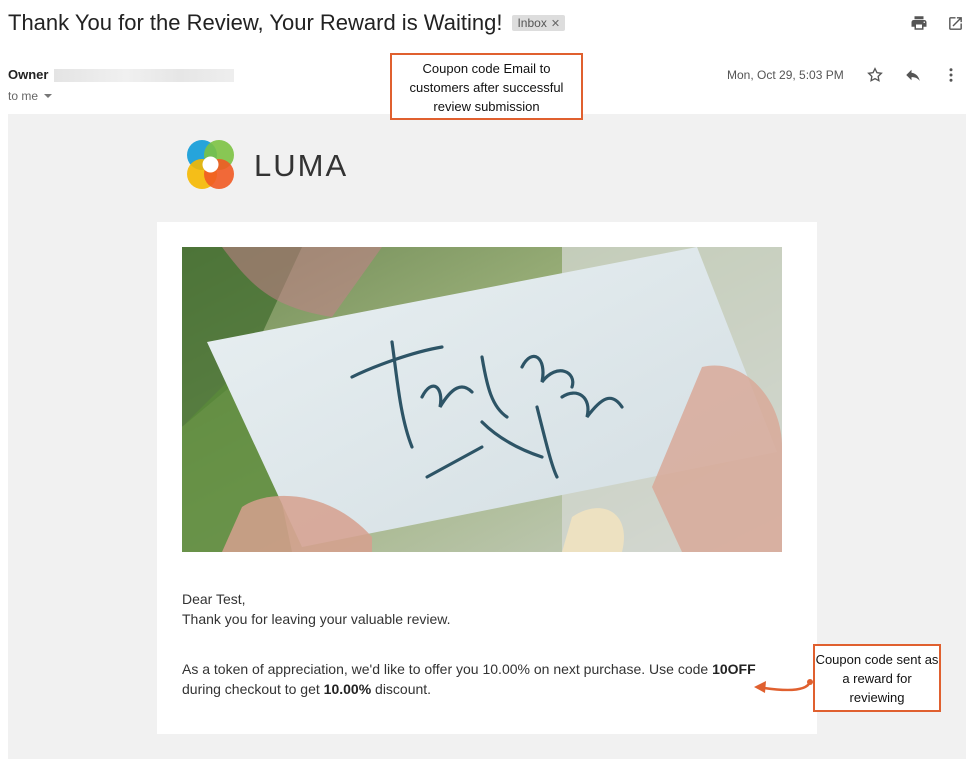  I want to click on top-actions, so click(937, 23).